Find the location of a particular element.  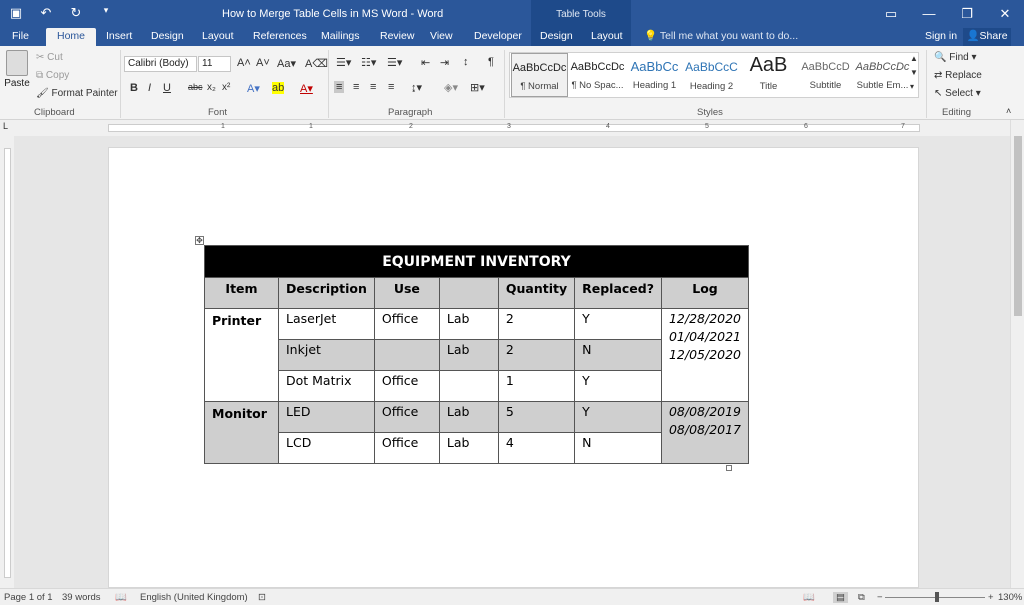

change-case-icon: Aa▾ is located at coordinates (286, 63).